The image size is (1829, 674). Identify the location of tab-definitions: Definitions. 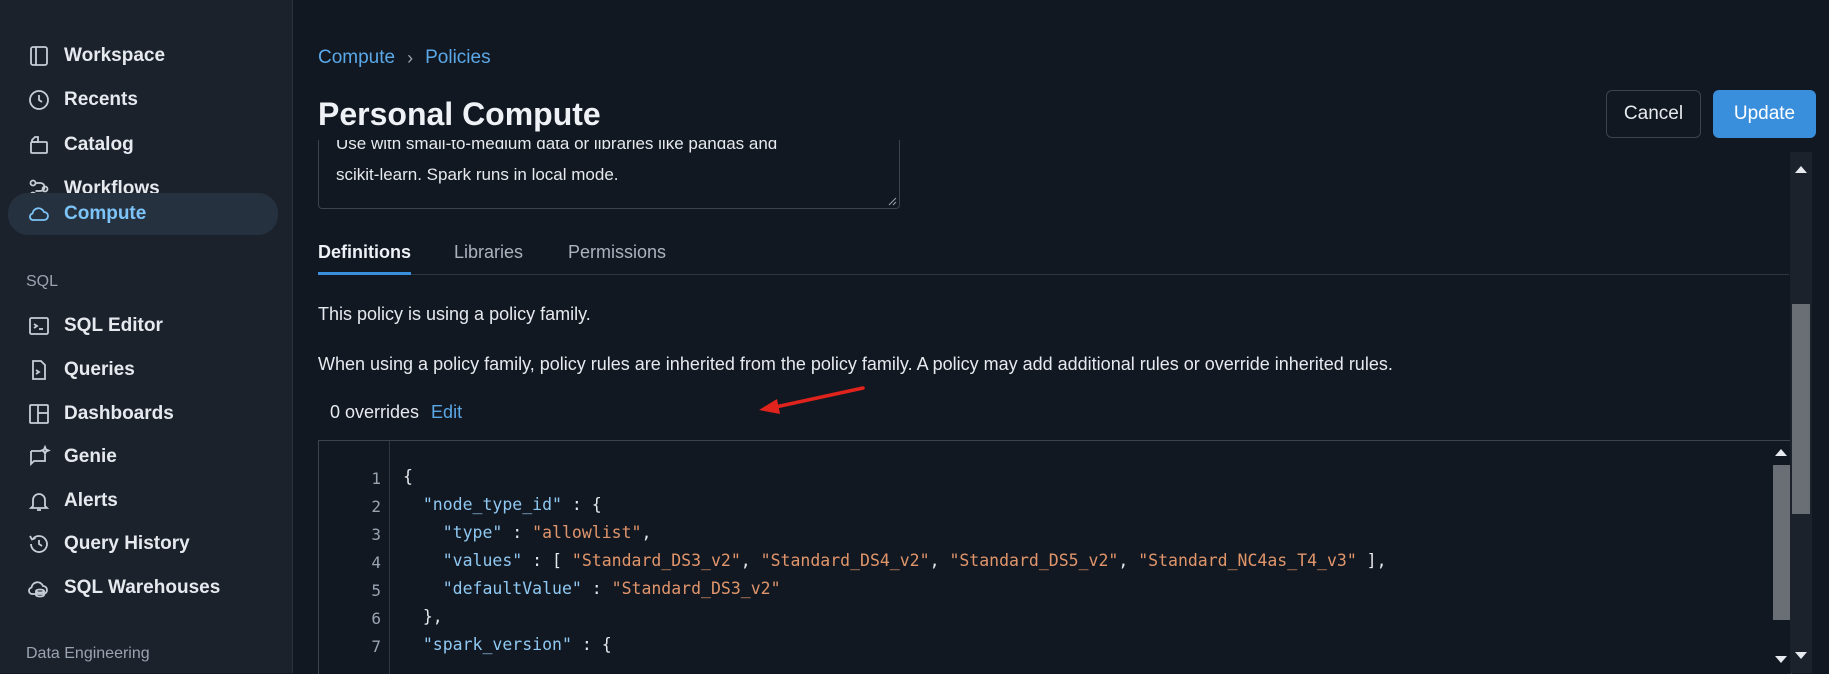
(364, 258).